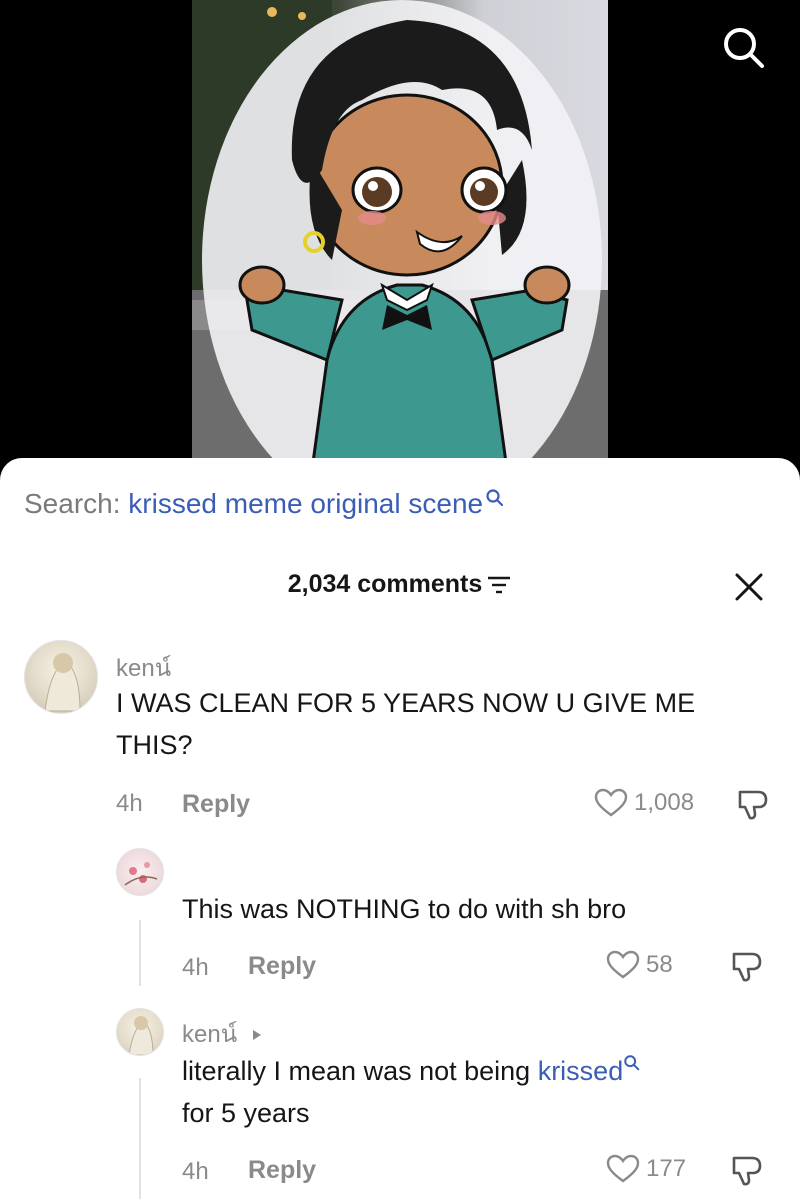  What do you see at coordinates (659, 964) in the screenshot?
I see `like-count: 58` at bounding box center [659, 964].